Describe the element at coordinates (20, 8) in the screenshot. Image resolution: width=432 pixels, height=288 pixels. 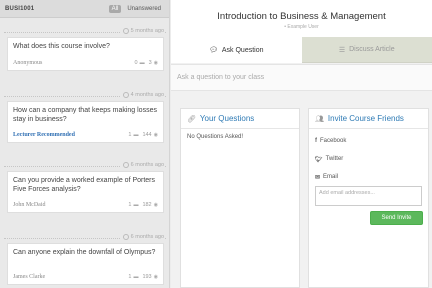
I see `course-code: BUSI1001` at that location.